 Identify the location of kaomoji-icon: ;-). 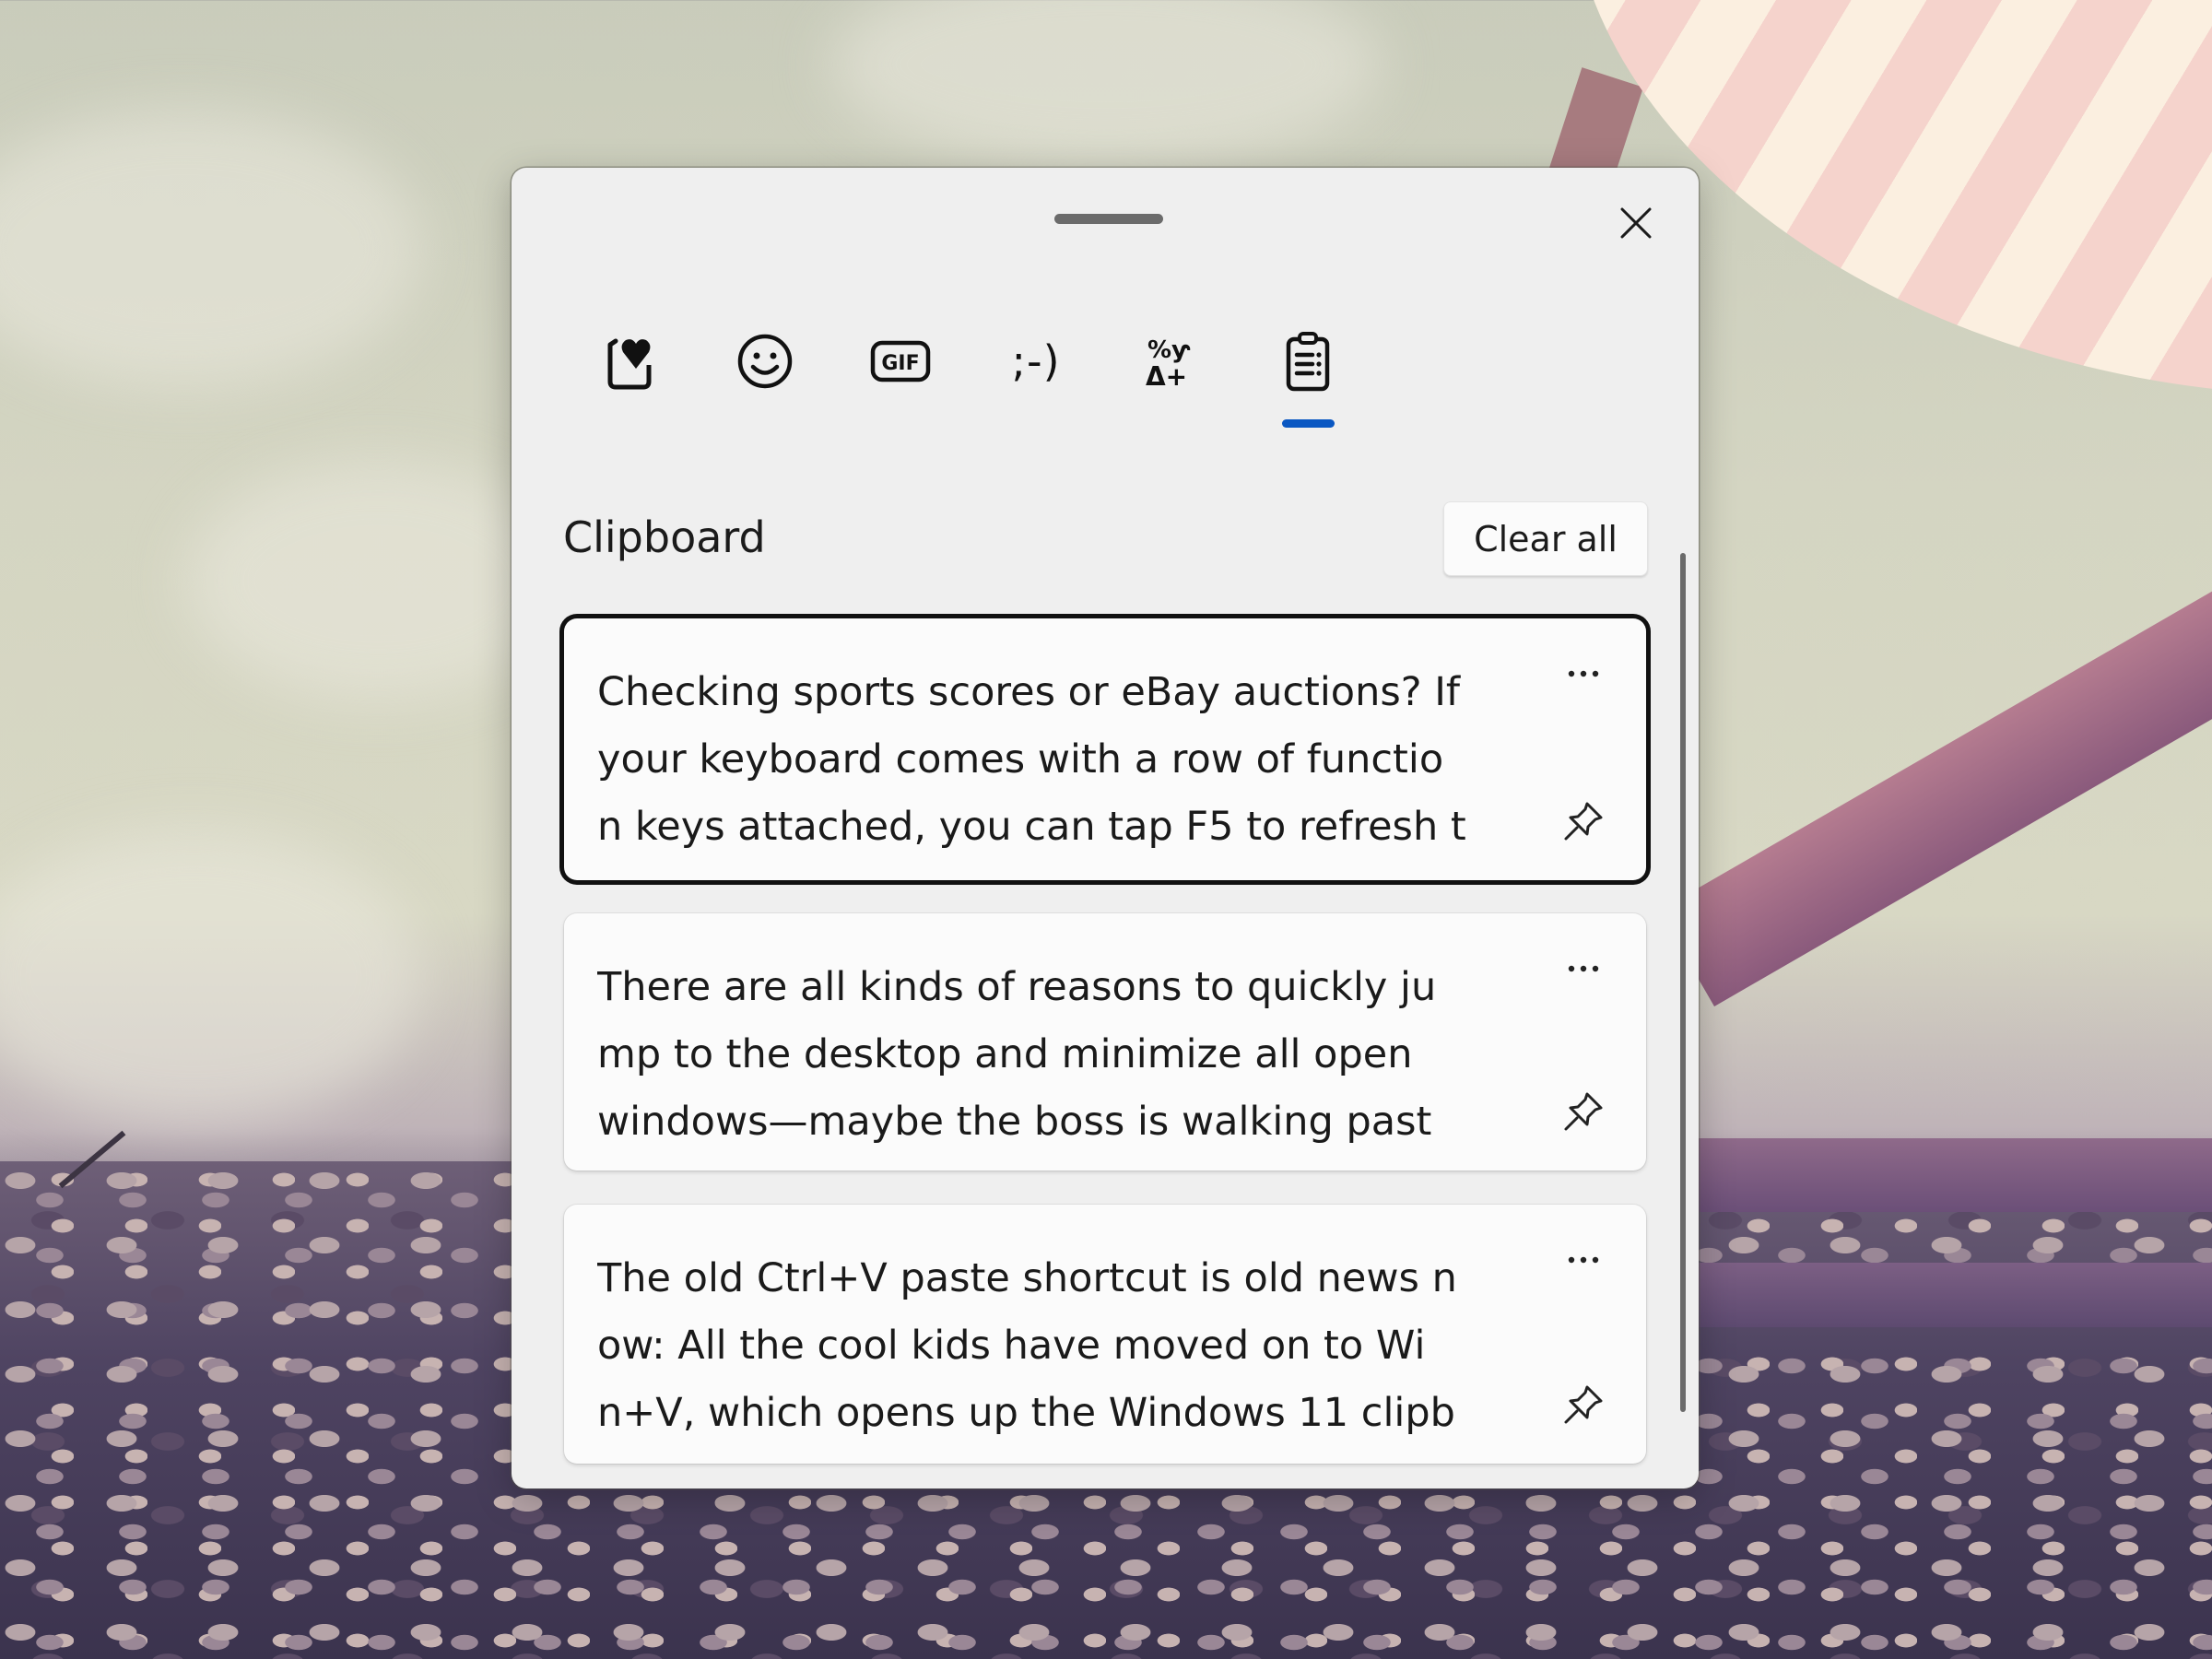
(1036, 361).